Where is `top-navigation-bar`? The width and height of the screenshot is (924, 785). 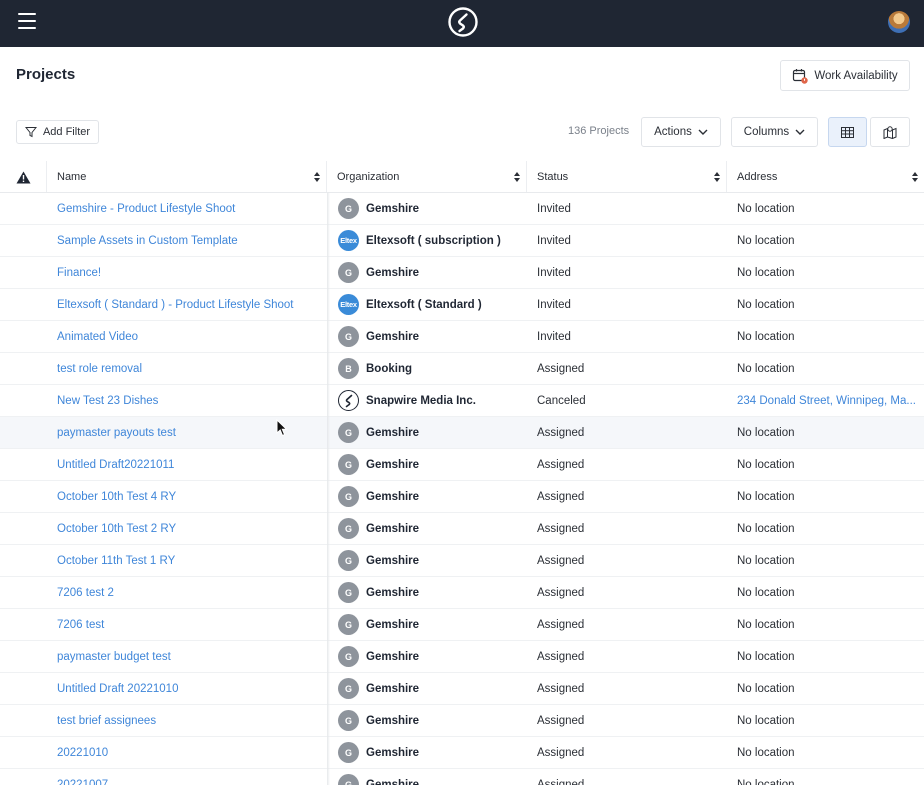
top-navigation-bar is located at coordinates (462, 23).